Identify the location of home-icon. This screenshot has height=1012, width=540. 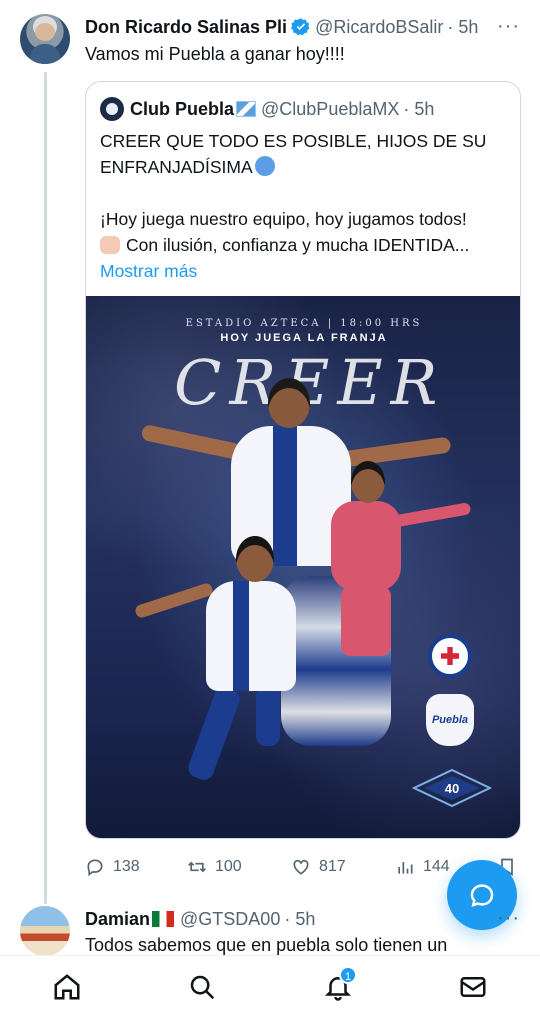
(67, 987).